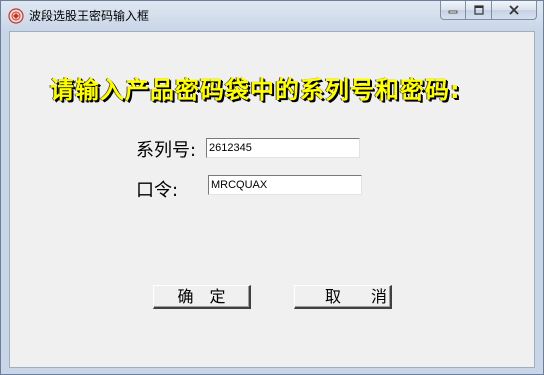  What do you see at coordinates (166, 150) in the screenshot?
I see `serial-number-label: 系列号:` at bounding box center [166, 150].